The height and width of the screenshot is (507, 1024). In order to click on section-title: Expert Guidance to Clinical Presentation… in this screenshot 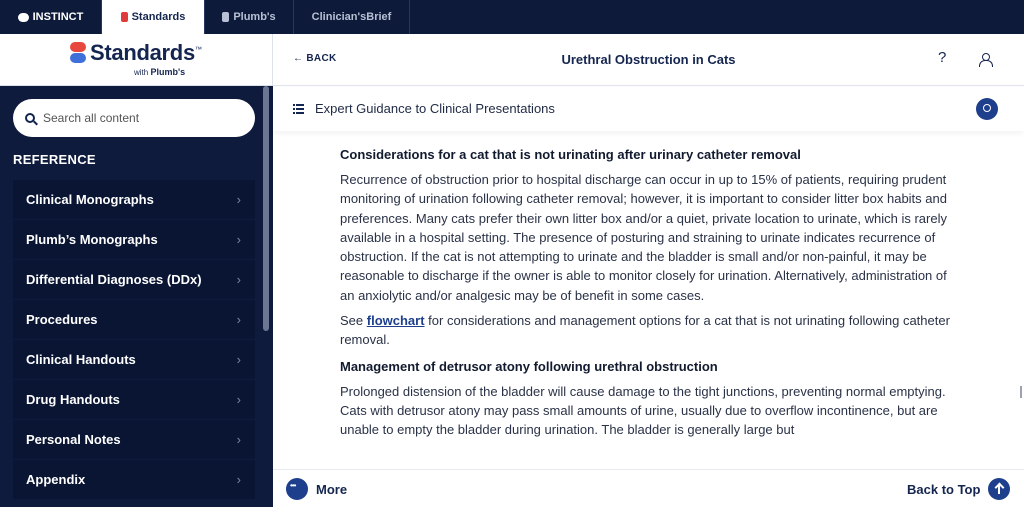, I will do `click(435, 108)`.